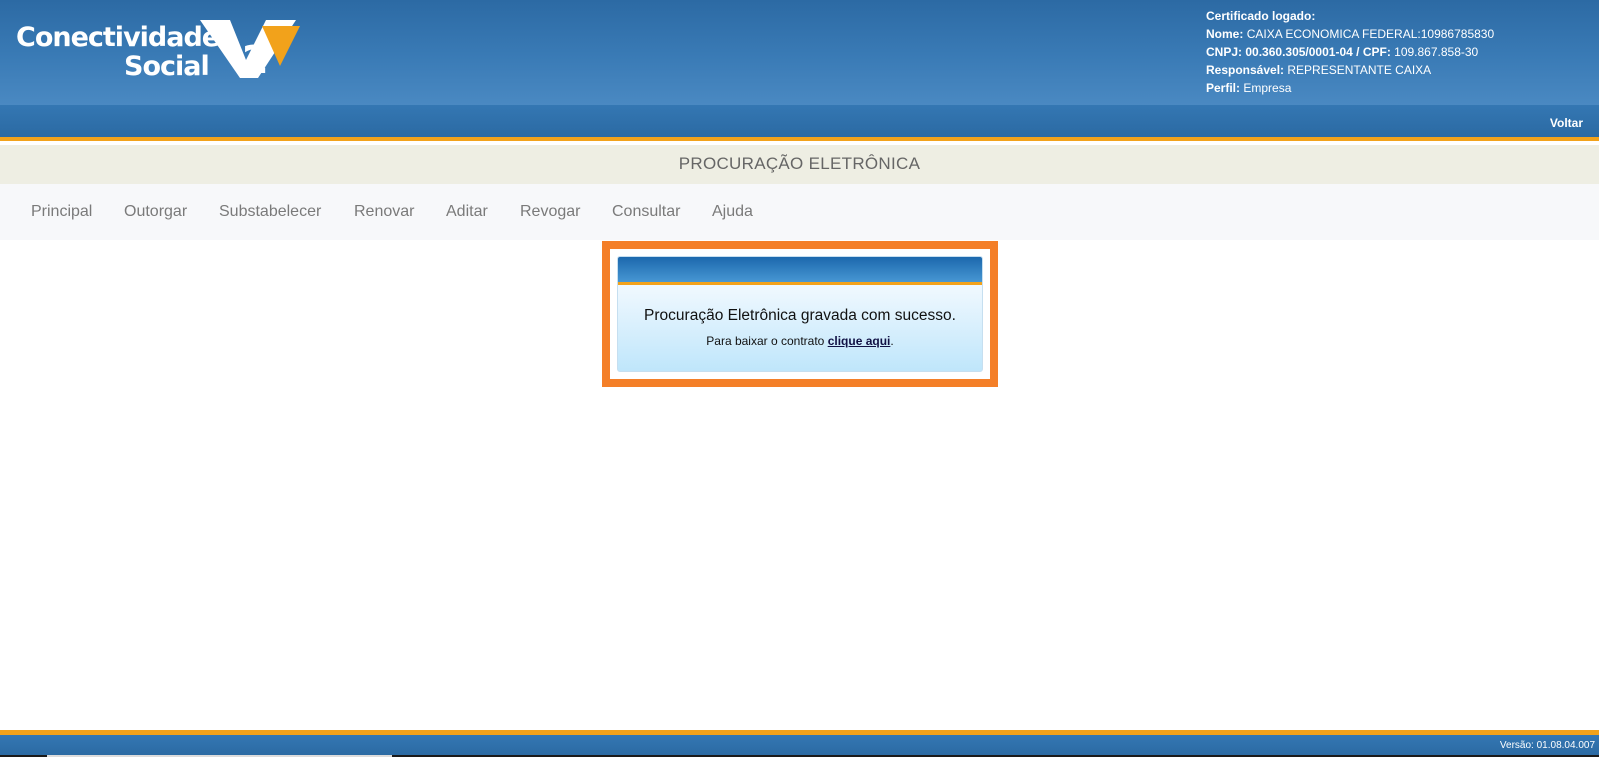 Image resolution: width=1599 pixels, height=757 pixels. Describe the element at coordinates (467, 212) in the screenshot. I see `menu-item-aditar: Aditar` at that location.